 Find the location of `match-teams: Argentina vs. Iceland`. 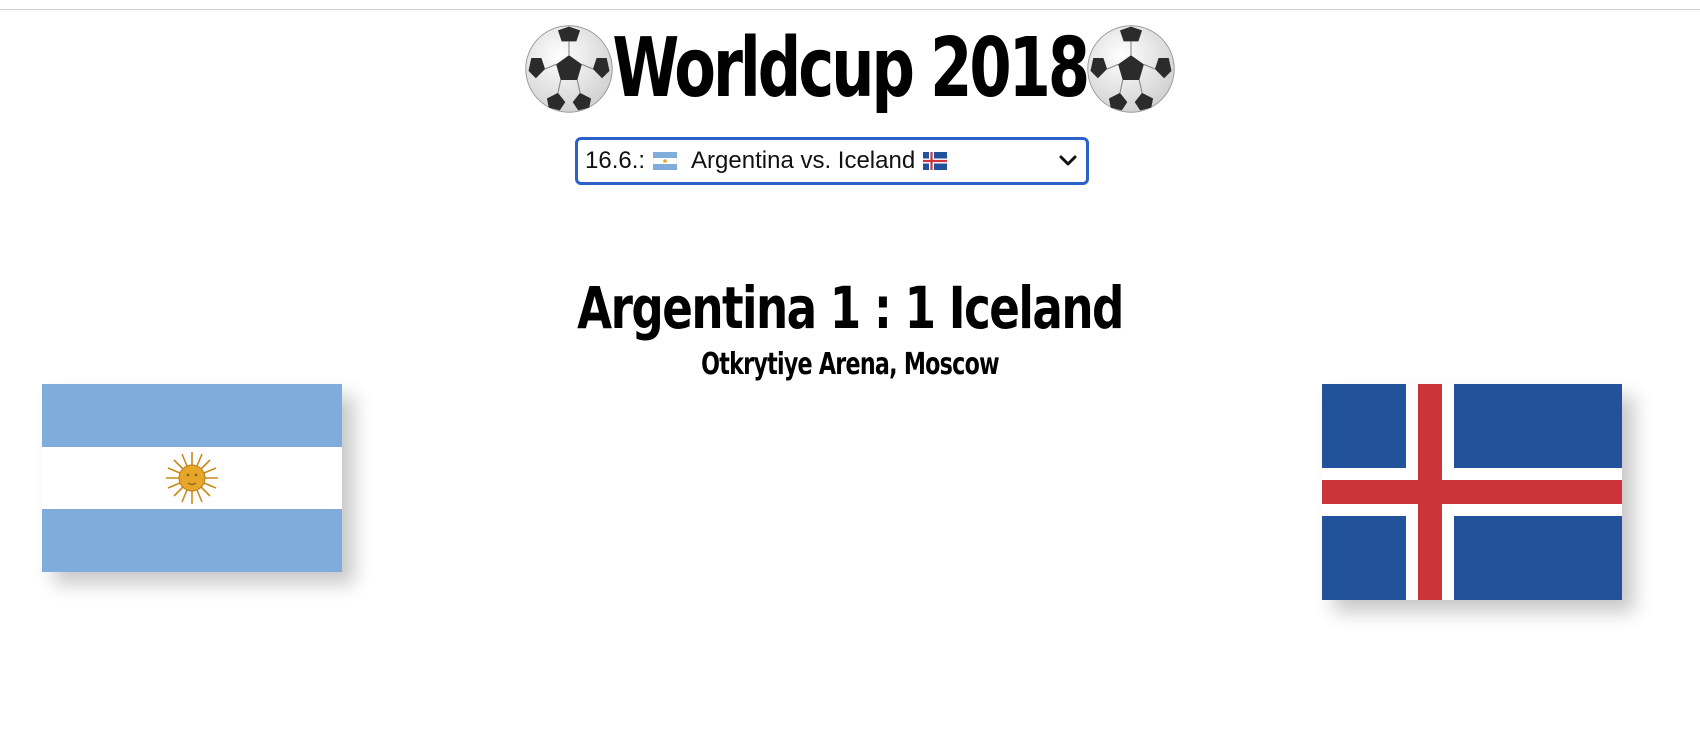

match-teams: Argentina vs. Iceland is located at coordinates (803, 160).